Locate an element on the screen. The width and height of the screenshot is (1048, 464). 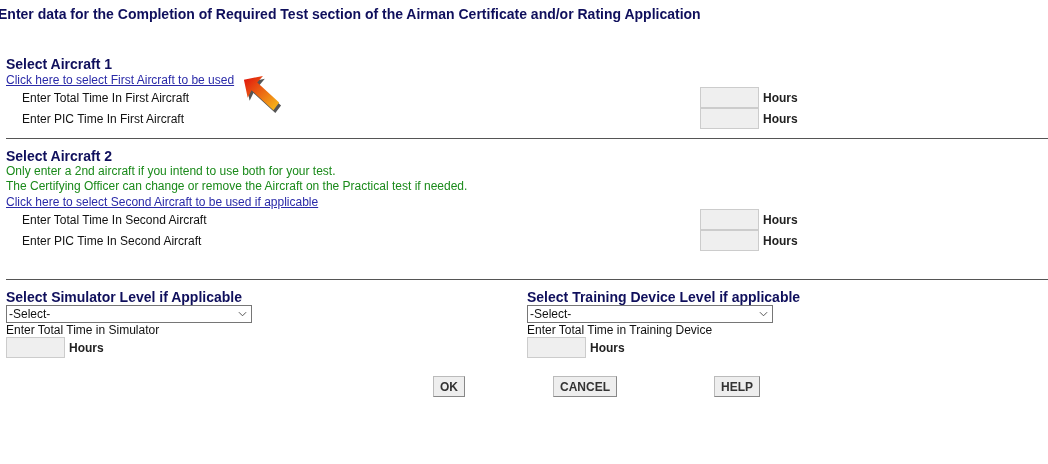
field-label: Enter Total Time In Second Aircraft is located at coordinates (115, 219).